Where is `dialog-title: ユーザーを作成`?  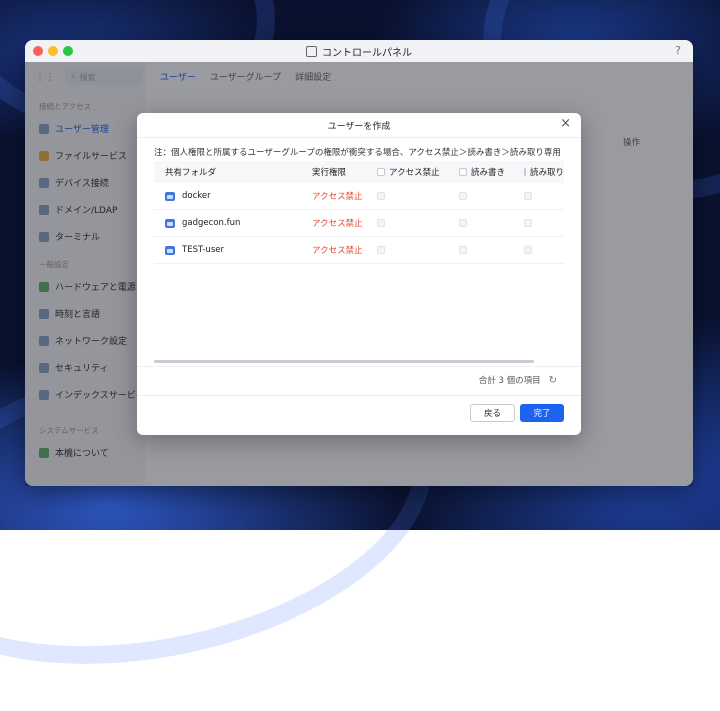
dialog-title: ユーザーを作成 is located at coordinates (359, 126).